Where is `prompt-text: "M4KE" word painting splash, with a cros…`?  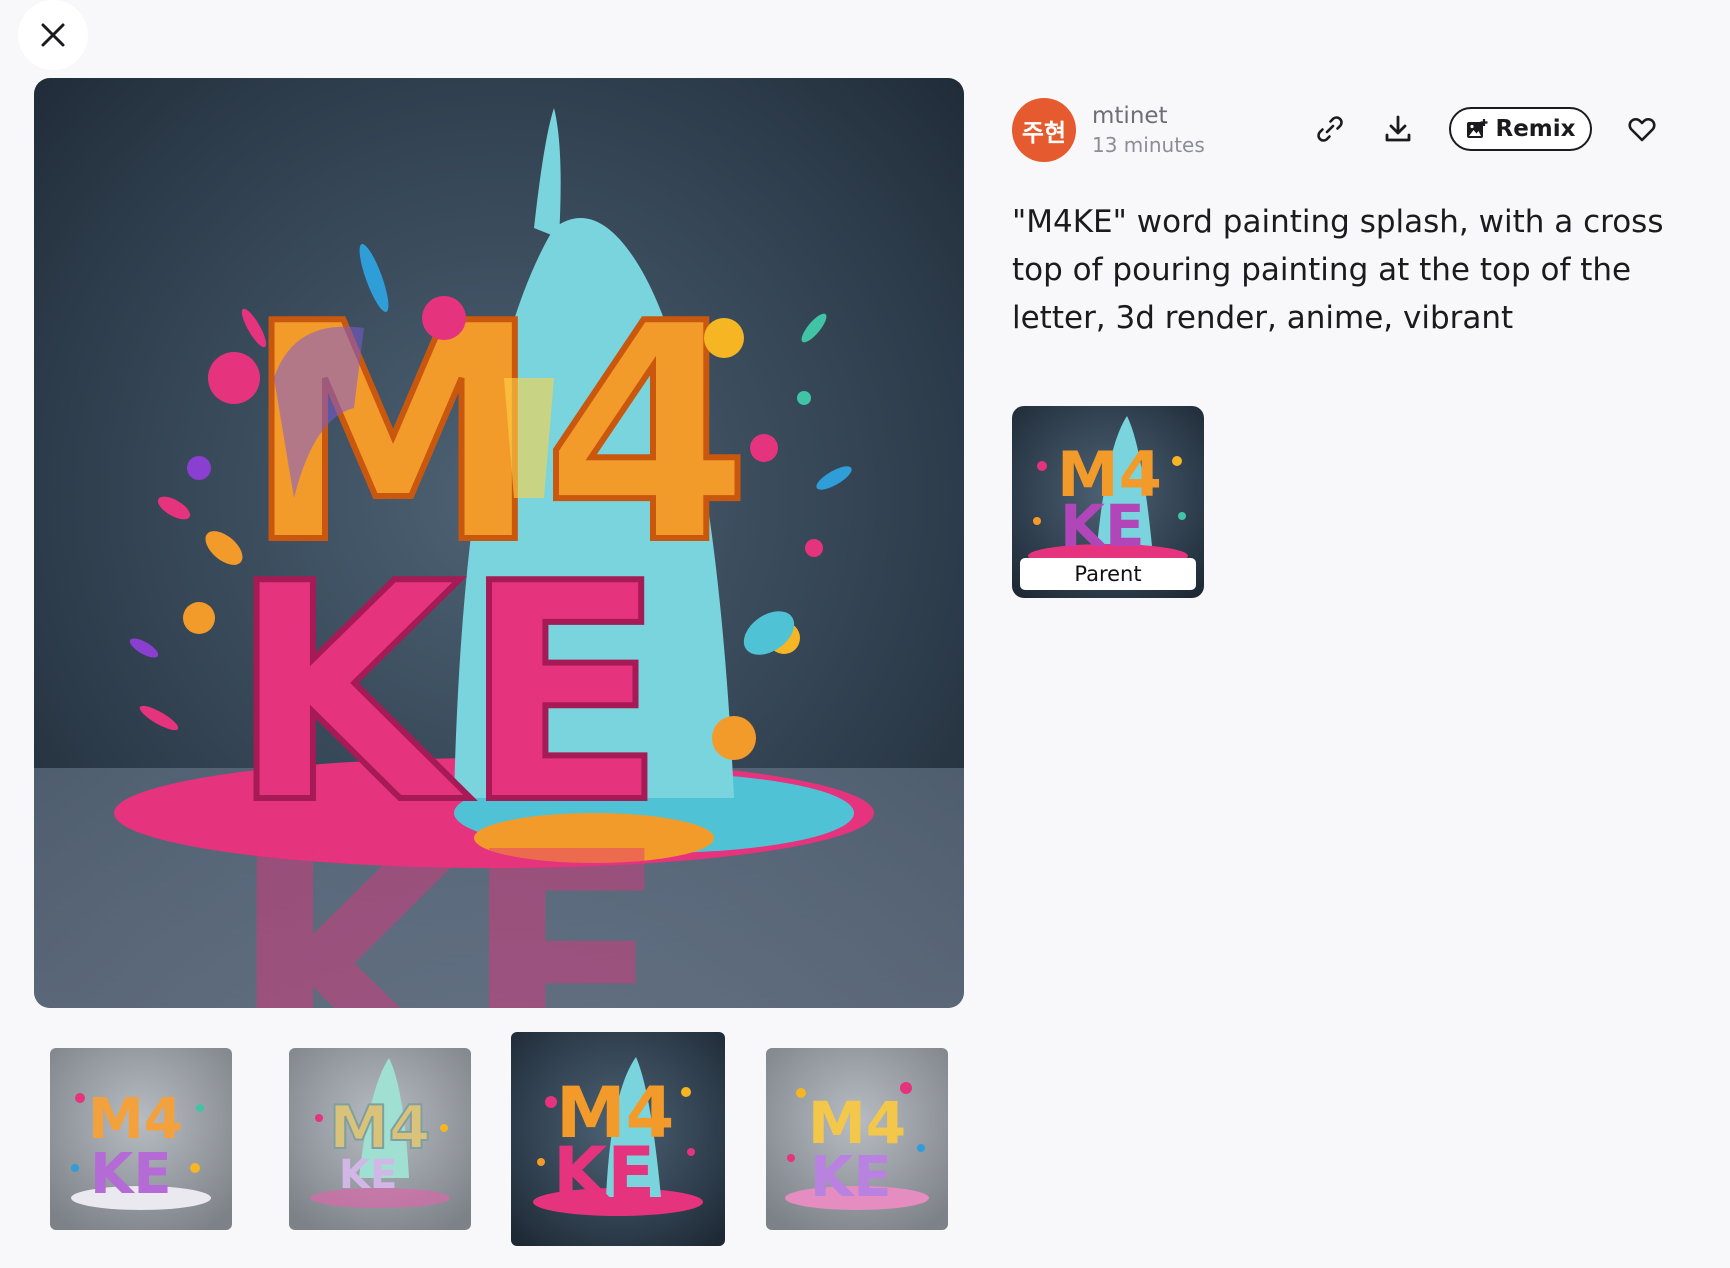
prompt-text: "M4KE" word painting splash, with a cros… is located at coordinates (1338, 270).